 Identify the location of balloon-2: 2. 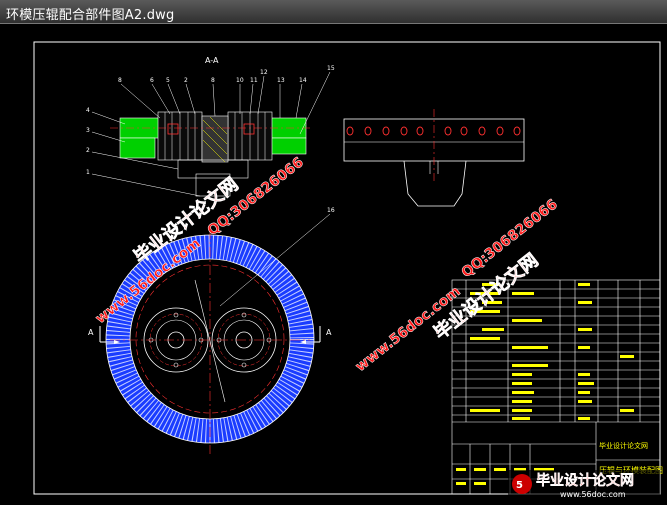
(88, 150).